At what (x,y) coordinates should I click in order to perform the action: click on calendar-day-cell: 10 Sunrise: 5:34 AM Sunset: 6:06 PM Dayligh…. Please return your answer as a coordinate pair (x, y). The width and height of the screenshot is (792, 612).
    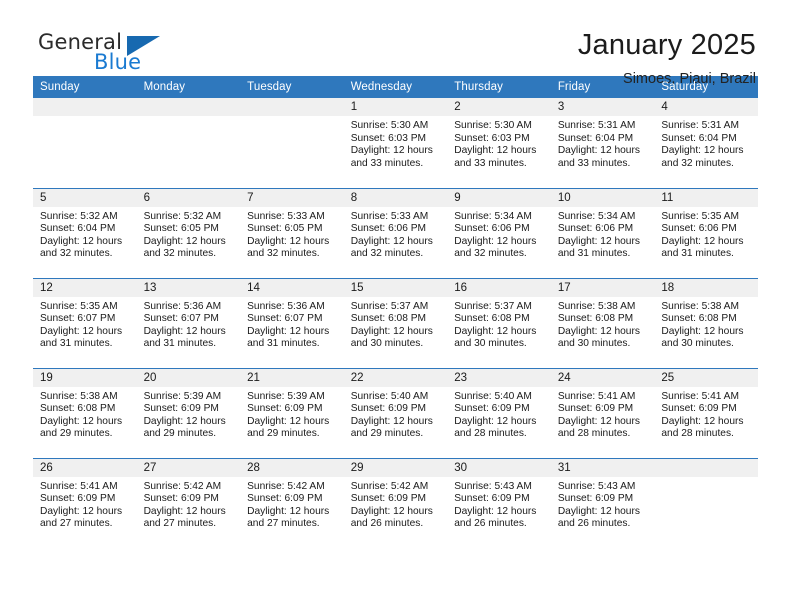
    Looking at the image, I should click on (602, 232).